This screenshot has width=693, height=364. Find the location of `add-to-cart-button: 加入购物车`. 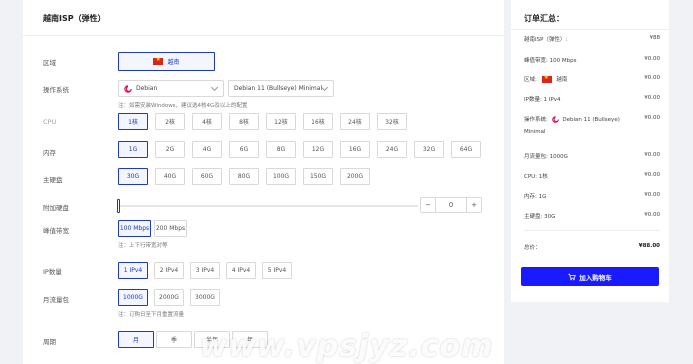

add-to-cart-button: 加入购物车 is located at coordinates (590, 276).